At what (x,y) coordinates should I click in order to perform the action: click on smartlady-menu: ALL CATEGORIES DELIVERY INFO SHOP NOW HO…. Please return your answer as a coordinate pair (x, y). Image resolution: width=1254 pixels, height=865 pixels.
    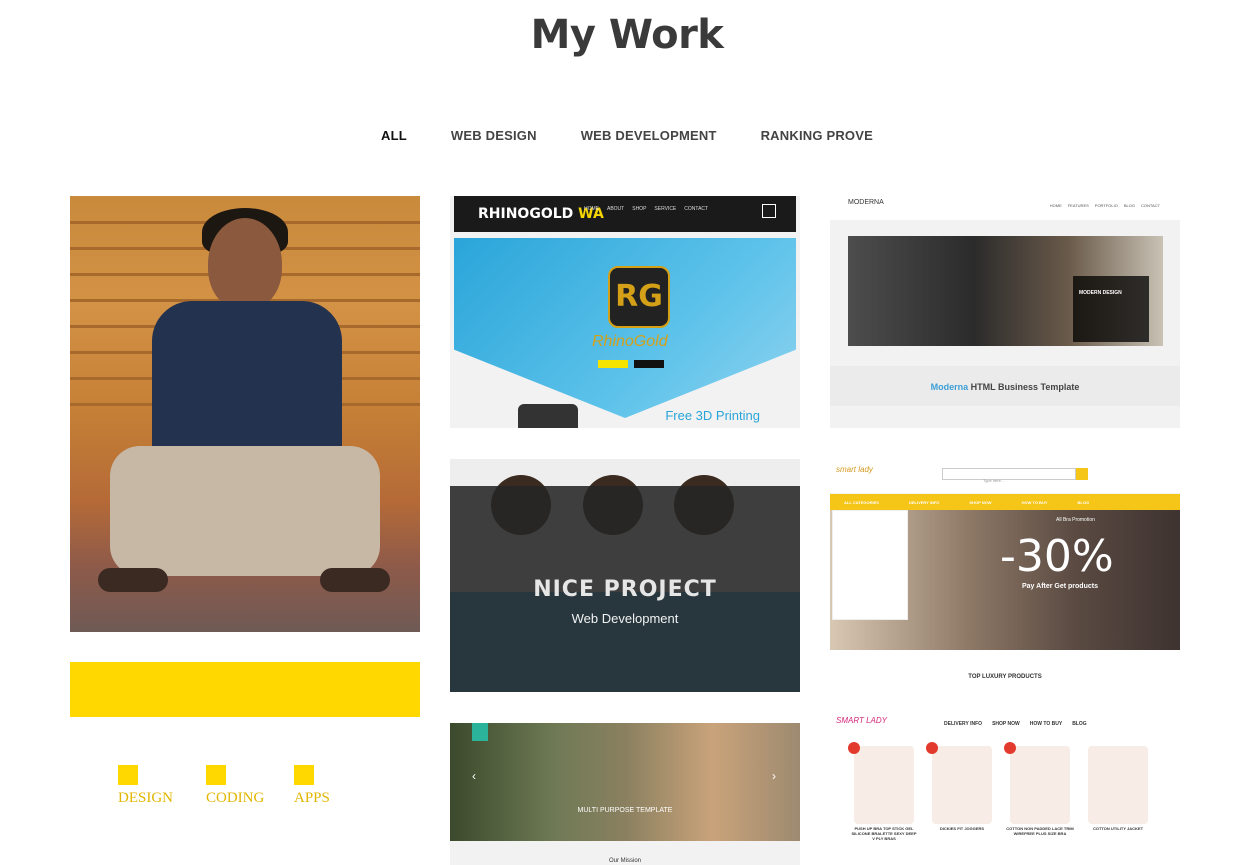
    Looking at the image, I should click on (1005, 502).